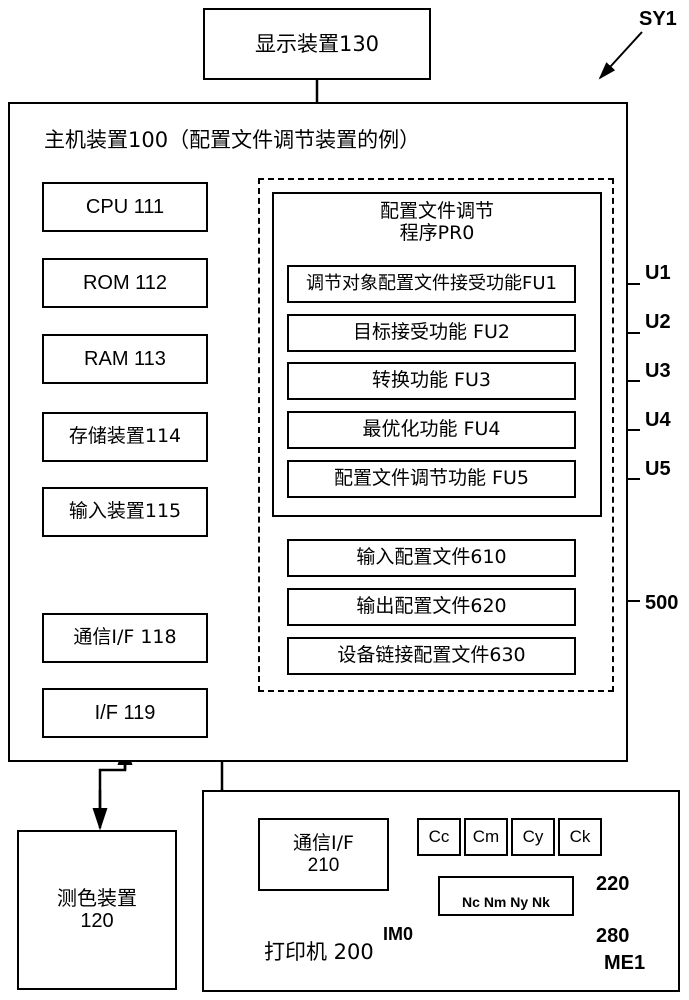 This screenshot has height=1000, width=689. What do you see at coordinates (437, 232) in the screenshot?
I see `program-title-line2: 程序PR0` at bounding box center [437, 232].